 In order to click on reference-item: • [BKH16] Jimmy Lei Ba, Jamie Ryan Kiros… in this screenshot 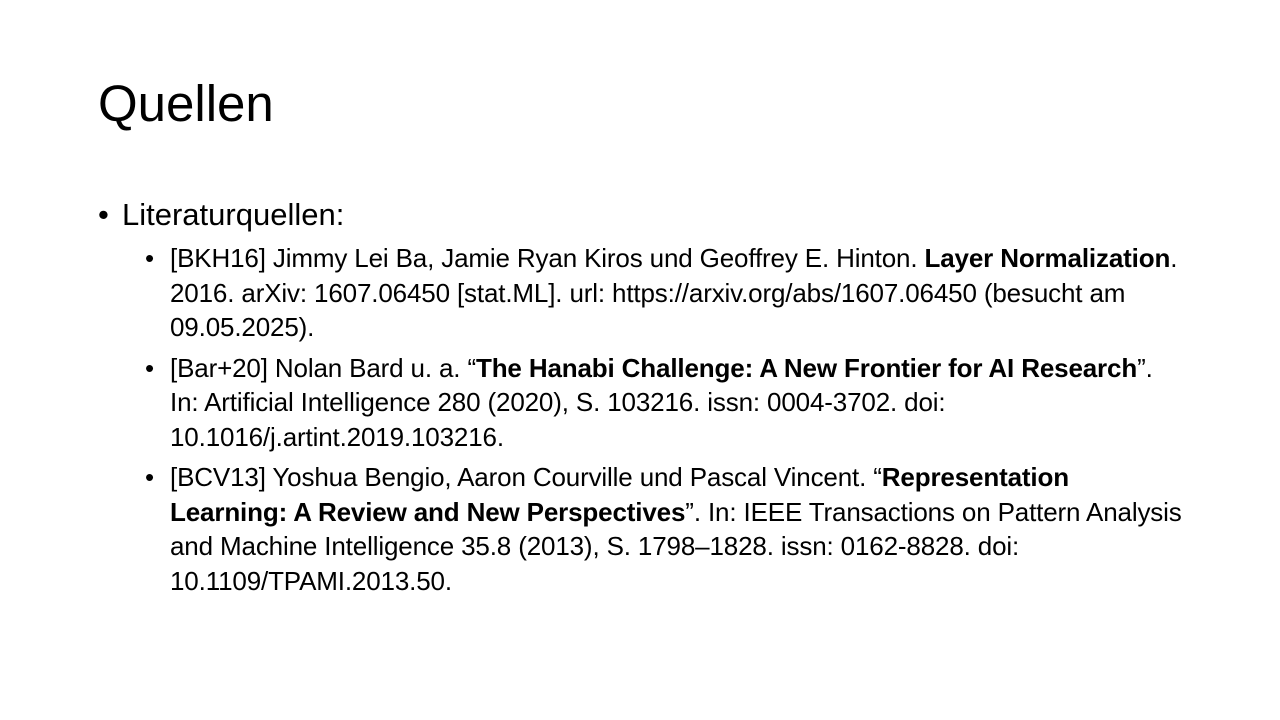, I will do `click(643, 293)`.